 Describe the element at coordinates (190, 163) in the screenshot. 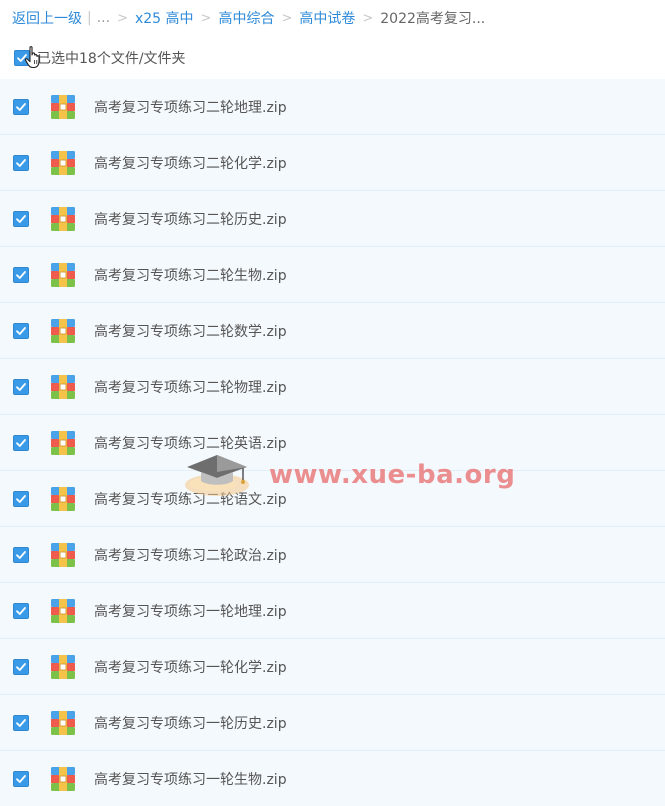

I see `file-name: 高考复习专项练习二轮化学.zip` at that location.